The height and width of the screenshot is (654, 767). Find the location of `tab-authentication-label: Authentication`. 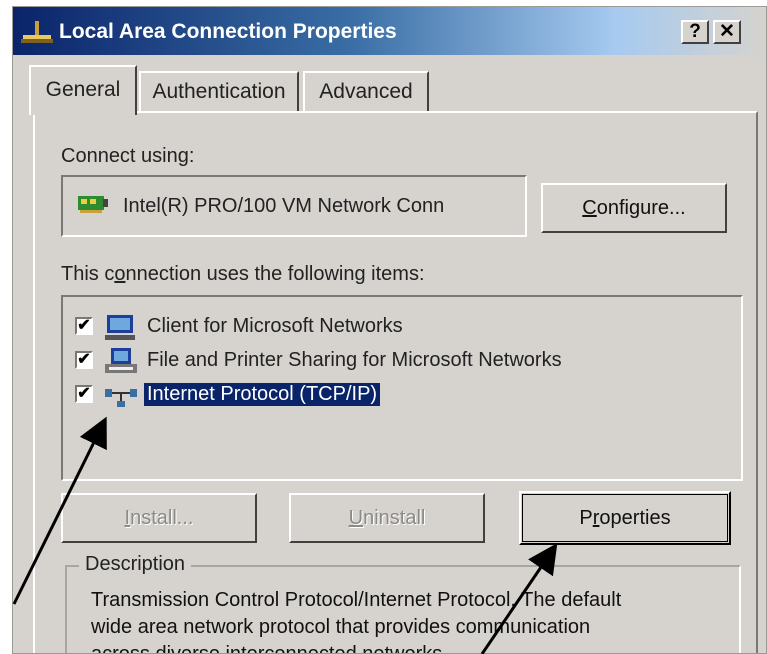

tab-authentication-label: Authentication is located at coordinates (219, 91).